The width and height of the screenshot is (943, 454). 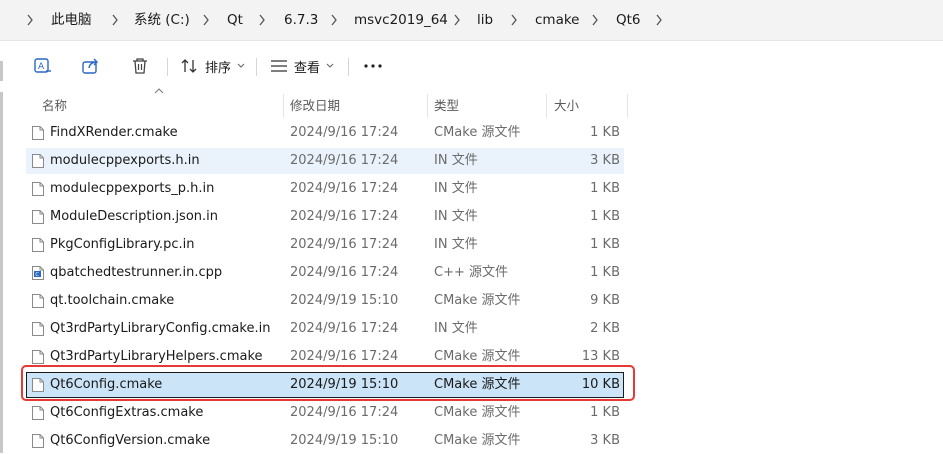 What do you see at coordinates (189, 66) in the screenshot?
I see `sort-icon` at bounding box center [189, 66].